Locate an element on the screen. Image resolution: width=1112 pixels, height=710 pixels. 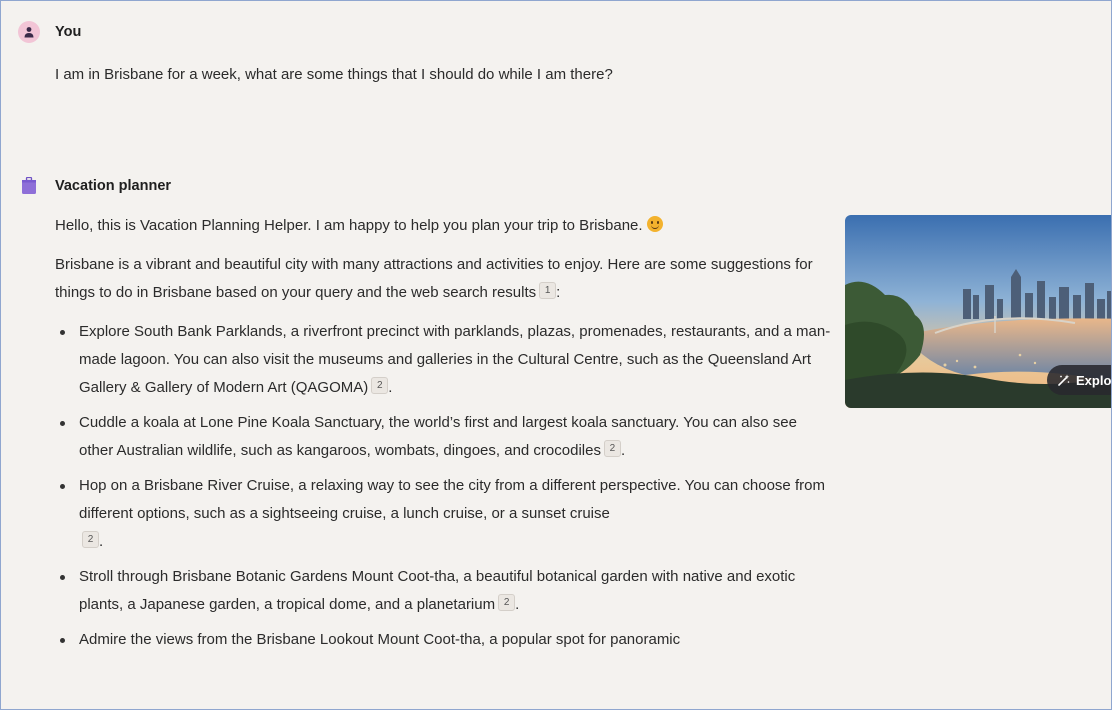
brisbane-city-image: Explo is located at coordinates (978, 311).